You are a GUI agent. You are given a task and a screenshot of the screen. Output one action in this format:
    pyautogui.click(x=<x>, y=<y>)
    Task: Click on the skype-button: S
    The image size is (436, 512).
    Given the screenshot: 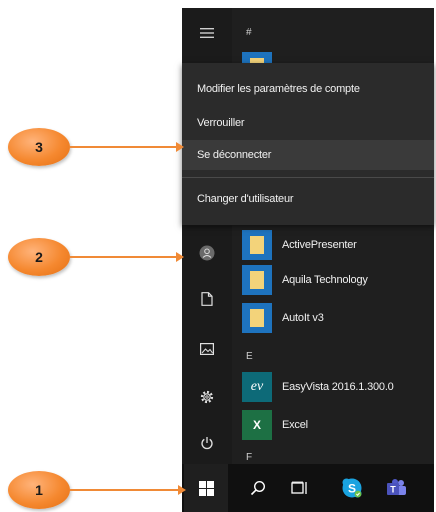 What is the action you would take?
    pyautogui.click(x=352, y=488)
    